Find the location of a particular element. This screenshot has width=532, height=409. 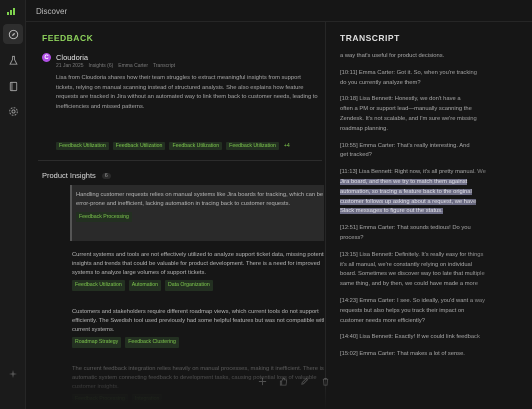

meta-insights: Insights (6) is located at coordinates (101, 66).